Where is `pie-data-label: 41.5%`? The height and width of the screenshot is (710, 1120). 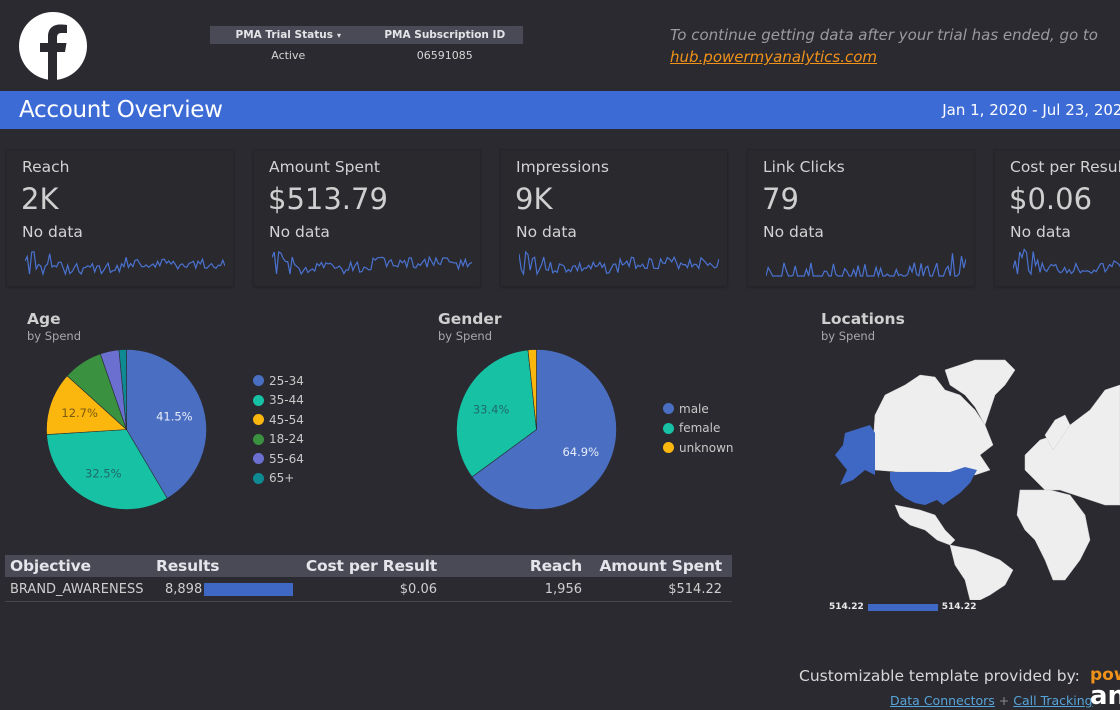 pie-data-label: 41.5% is located at coordinates (174, 416).